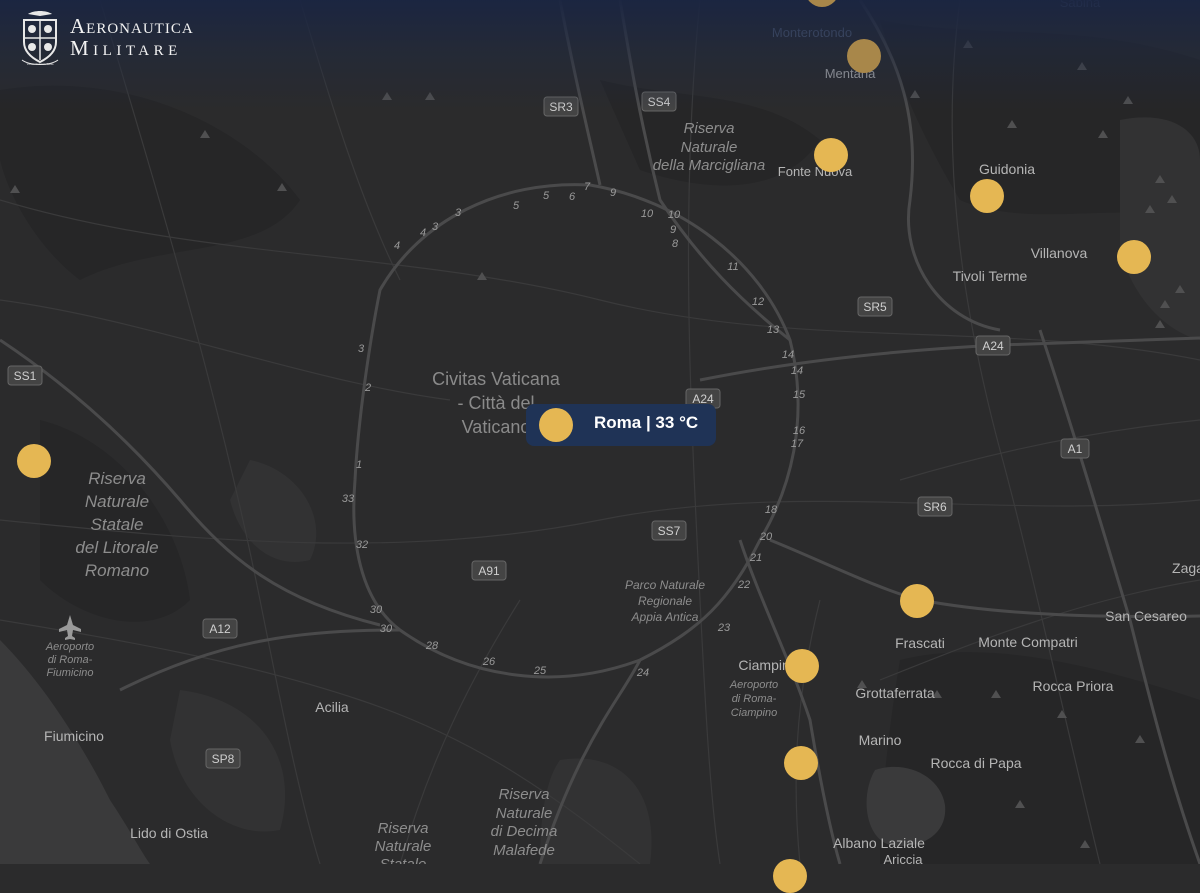 The image size is (1200, 893). Describe the element at coordinates (646, 422) in the screenshot. I see `station-popup-label: Roma | 33 °C` at that location.